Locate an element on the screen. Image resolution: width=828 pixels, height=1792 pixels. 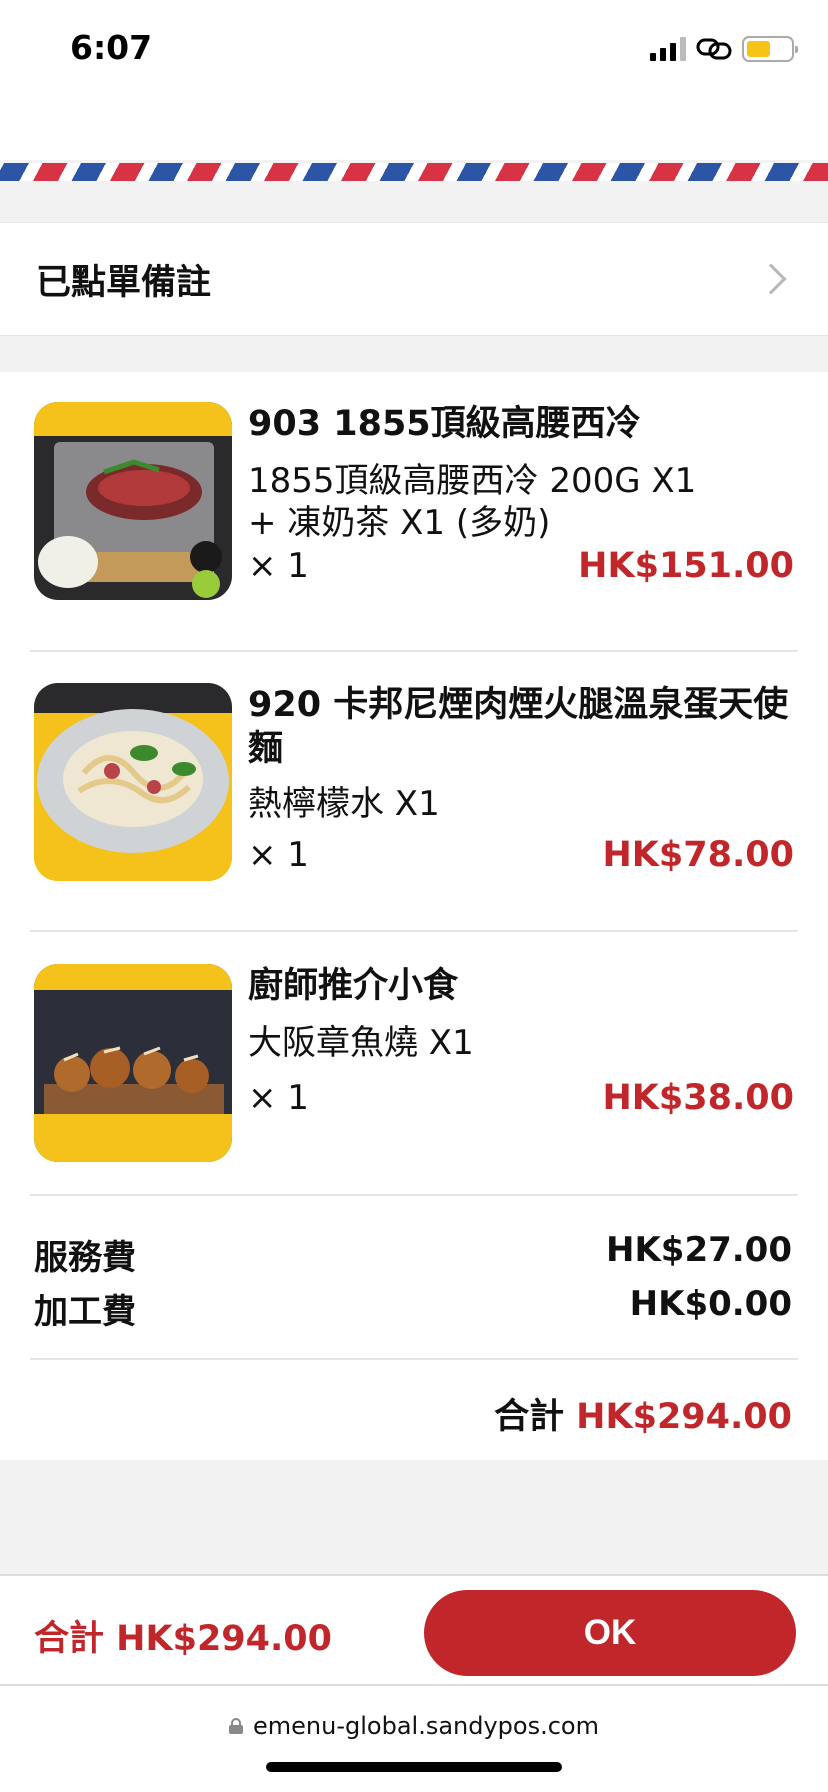
browser-url-bar: emenu-global.sandypos.com is located at coordinates (414, 1739).